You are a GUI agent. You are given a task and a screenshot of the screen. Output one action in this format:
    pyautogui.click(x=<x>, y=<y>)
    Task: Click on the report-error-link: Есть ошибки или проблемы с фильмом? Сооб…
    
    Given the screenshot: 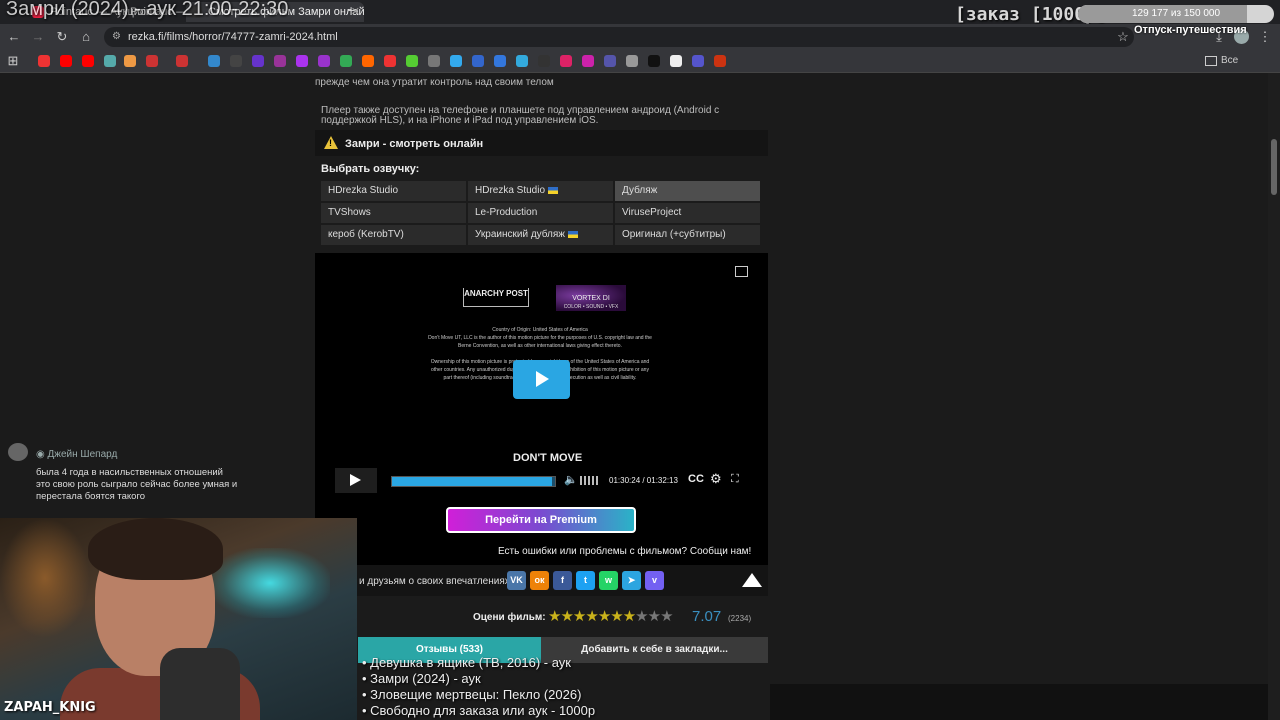 What is the action you would take?
    pyautogui.click(x=624, y=551)
    